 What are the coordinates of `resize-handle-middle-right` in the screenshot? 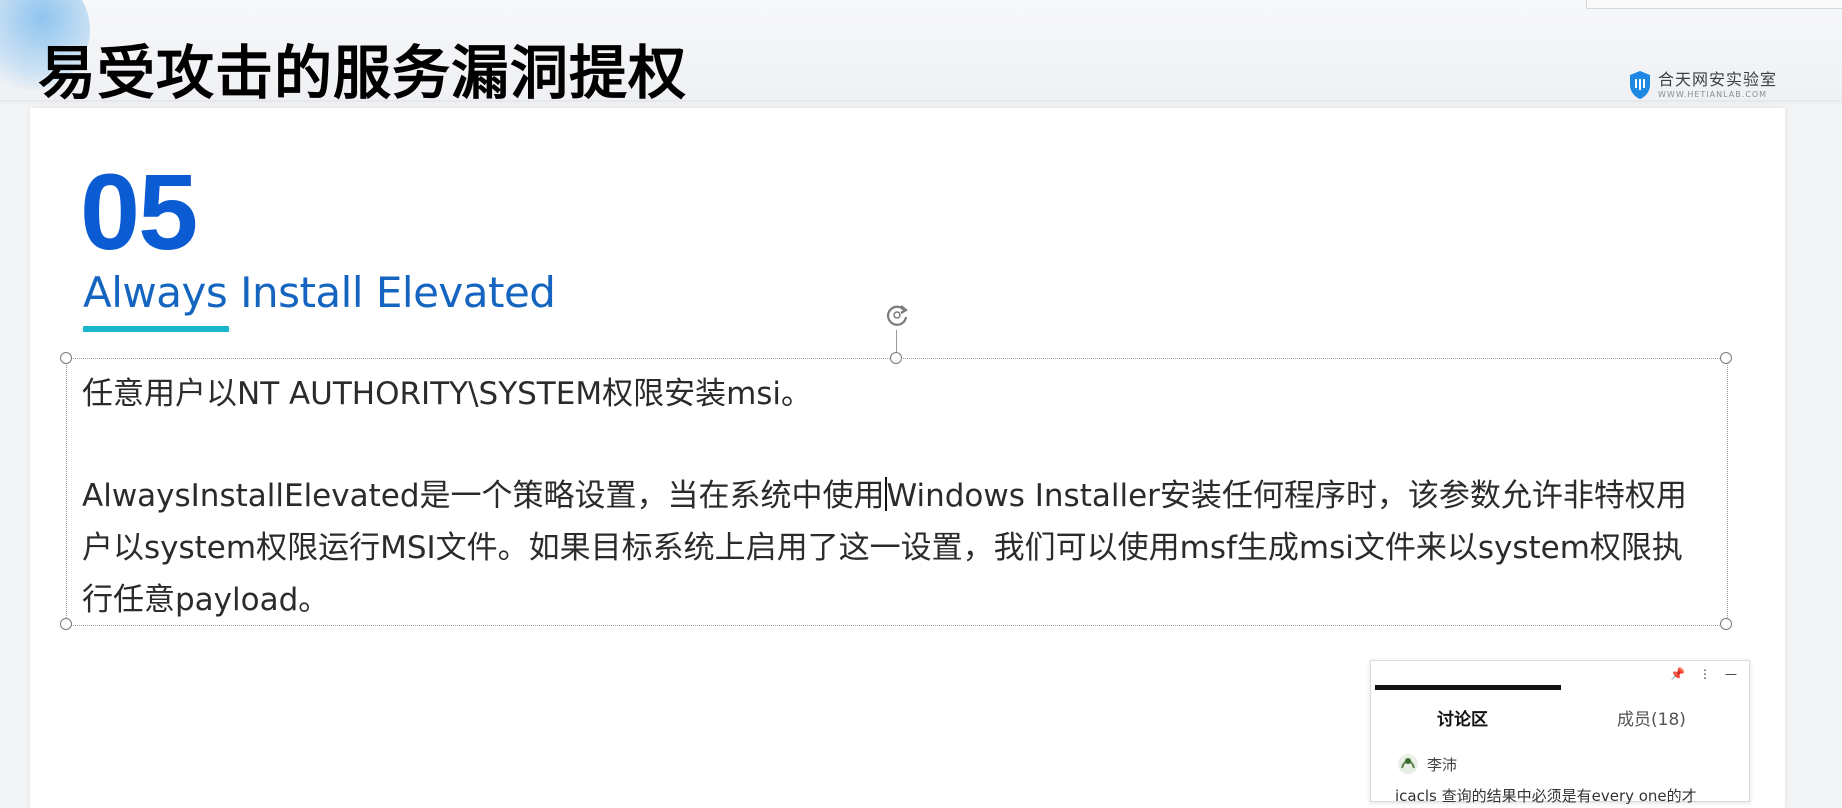 It's located at (1726, 624).